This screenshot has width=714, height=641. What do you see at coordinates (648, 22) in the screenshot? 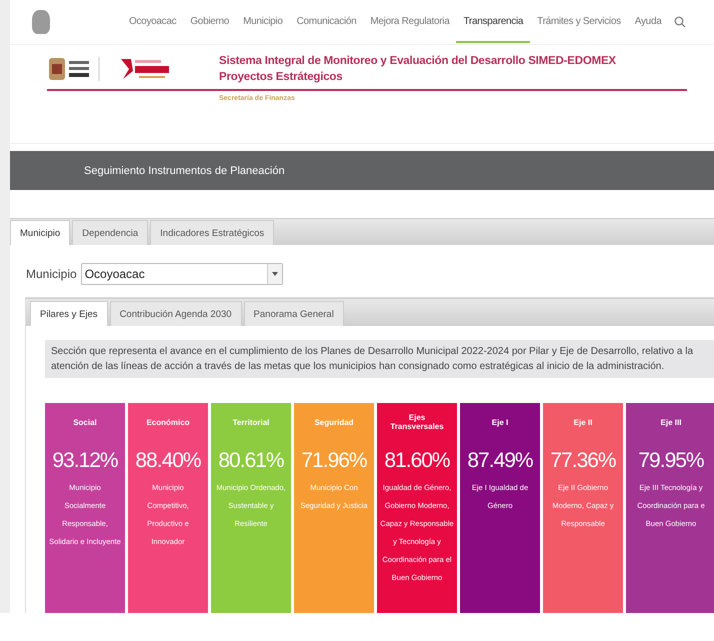
I see `nav-link: Ayuda` at bounding box center [648, 22].